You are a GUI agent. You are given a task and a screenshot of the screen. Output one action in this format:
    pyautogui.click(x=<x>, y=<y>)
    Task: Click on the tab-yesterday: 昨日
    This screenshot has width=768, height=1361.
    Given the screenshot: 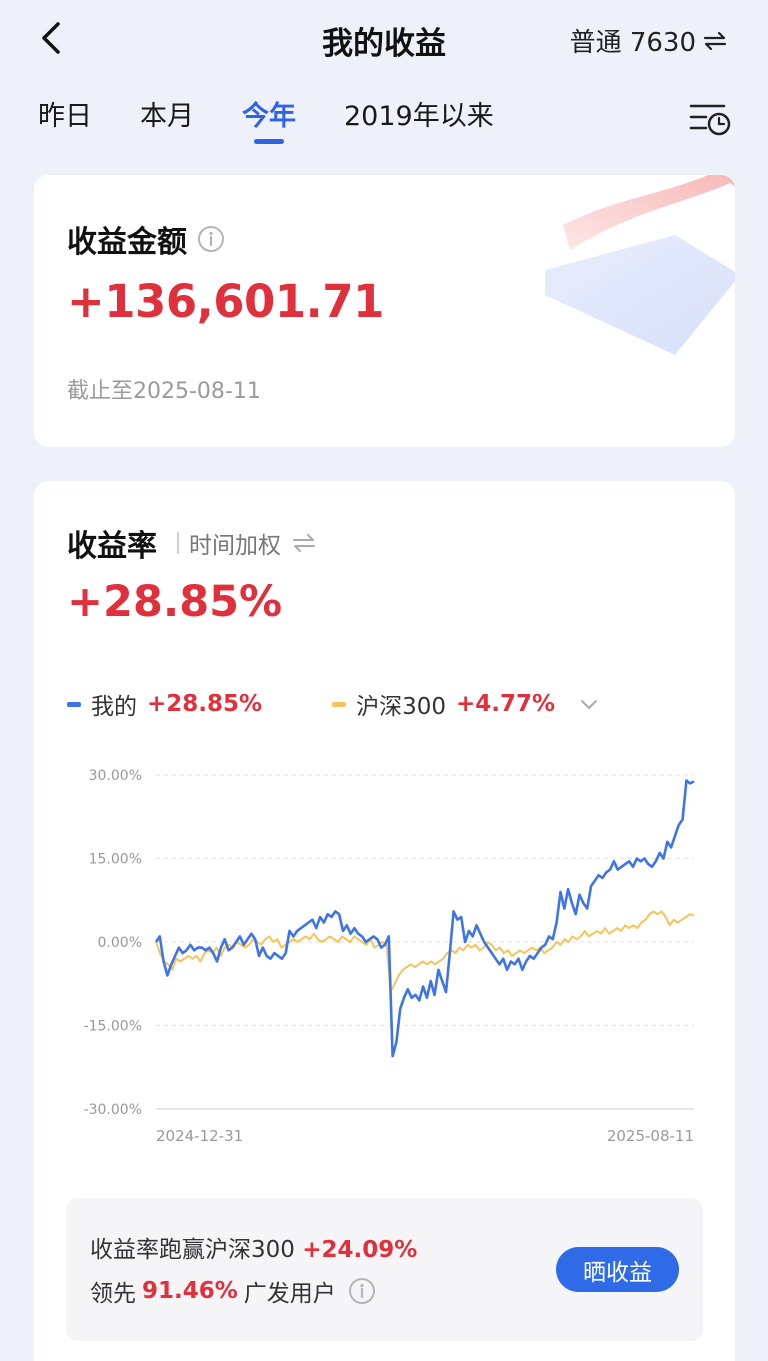 What is the action you would take?
    pyautogui.click(x=65, y=119)
    